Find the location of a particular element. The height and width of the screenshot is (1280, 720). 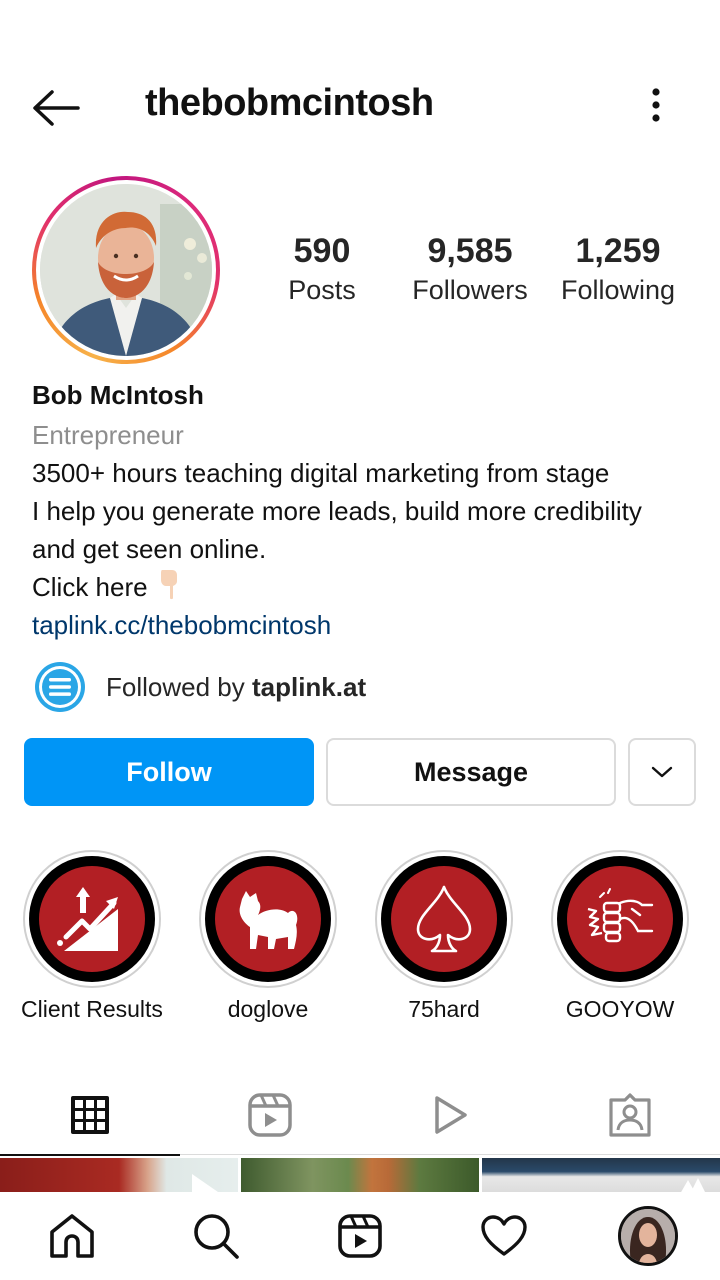

followed-by: Followed by taplink.at is located at coordinates (200, 687).